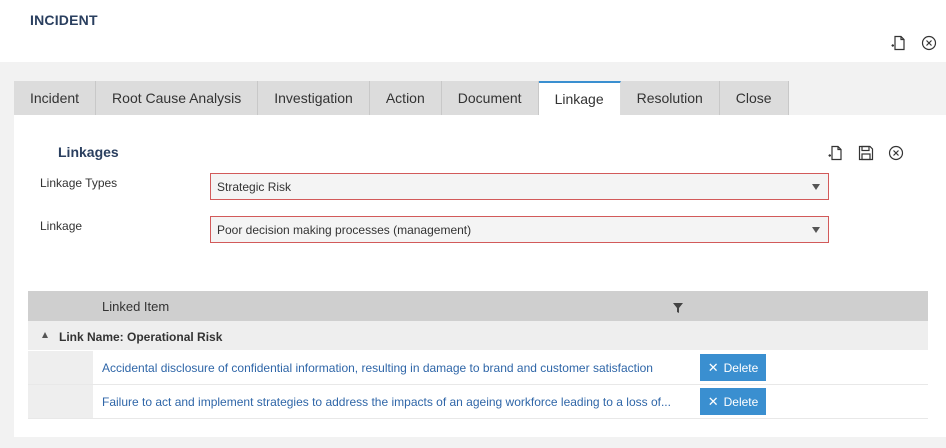 The image size is (946, 448). I want to click on page-header: INCIDENT, so click(473, 31).